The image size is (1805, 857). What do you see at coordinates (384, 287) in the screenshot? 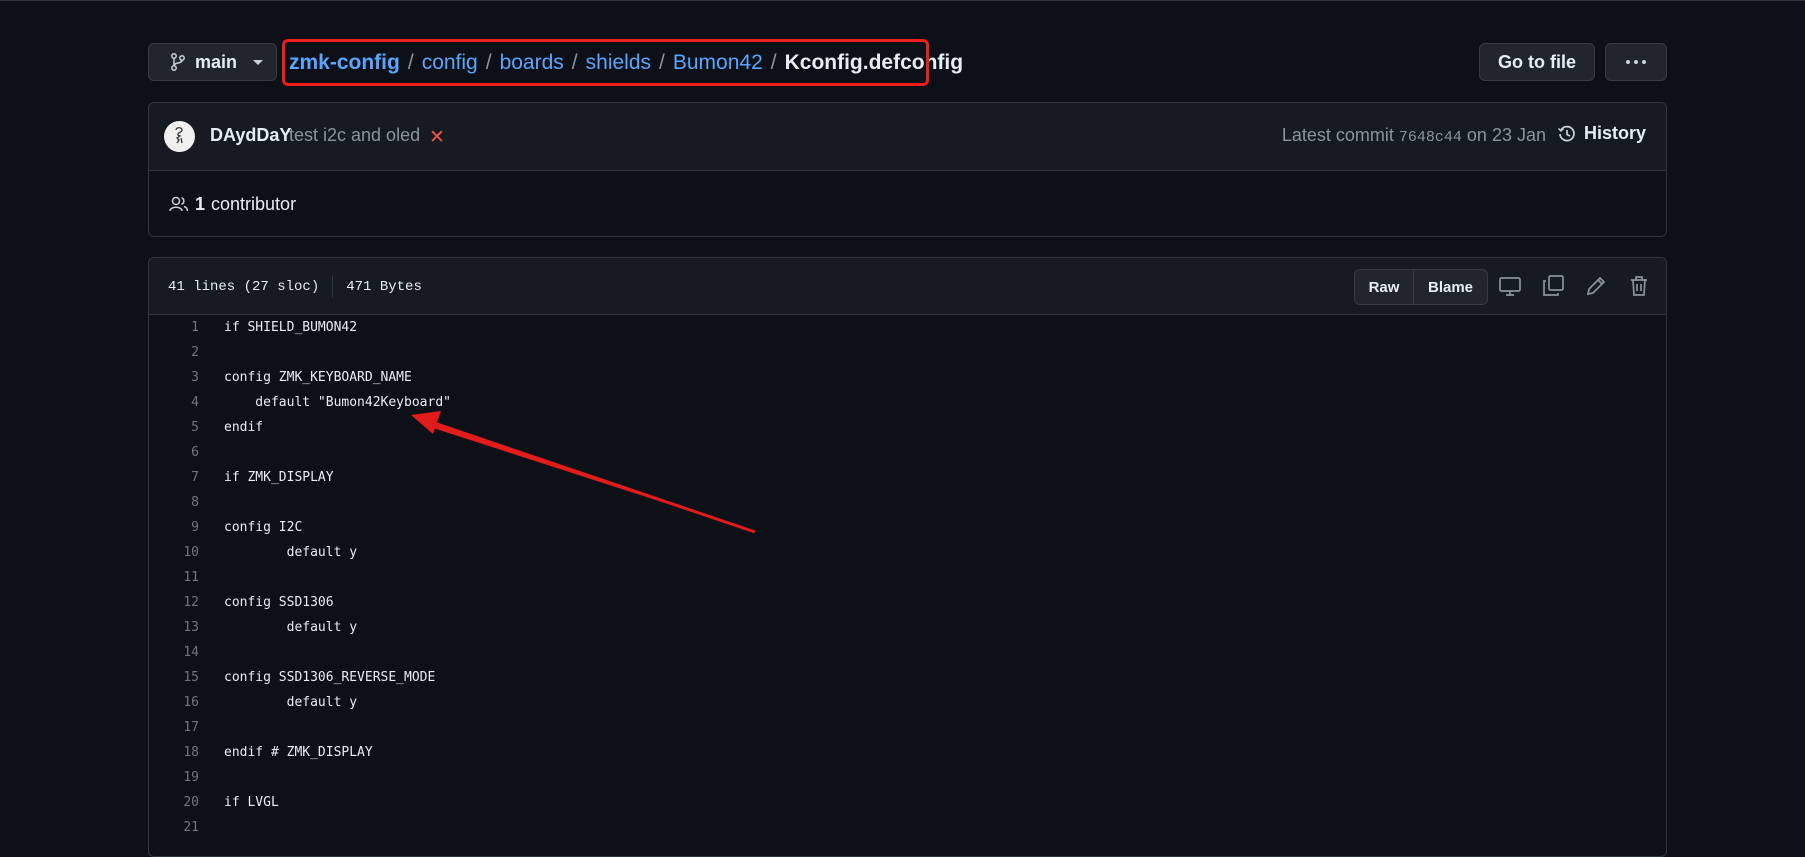
I see `file-size: 471 Bytes` at bounding box center [384, 287].